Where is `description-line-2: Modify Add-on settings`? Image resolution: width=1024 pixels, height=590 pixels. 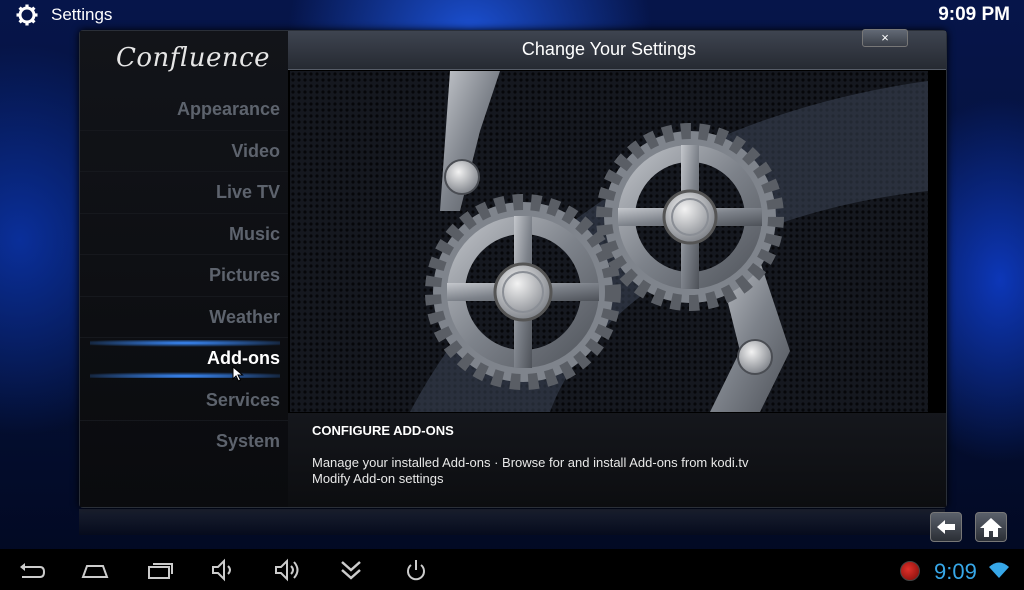
description-line-2: Modify Add-on settings is located at coordinates (378, 478).